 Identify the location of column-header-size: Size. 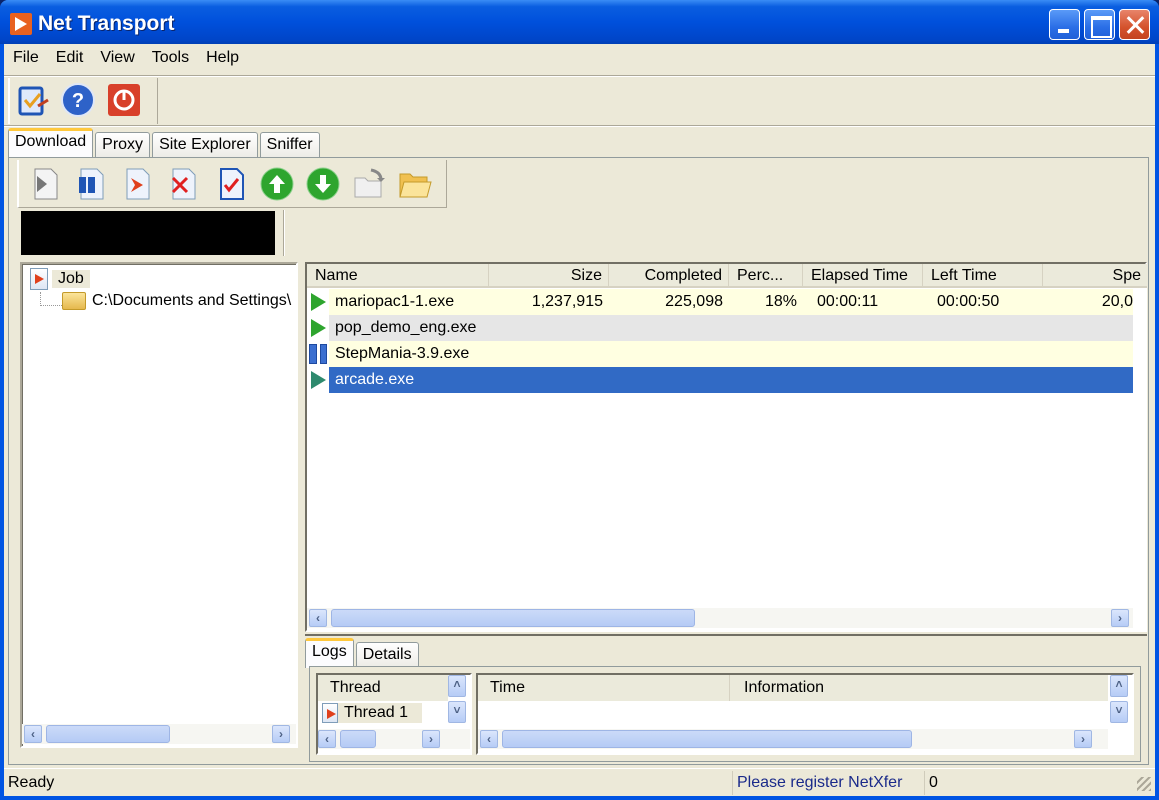
(549, 276).